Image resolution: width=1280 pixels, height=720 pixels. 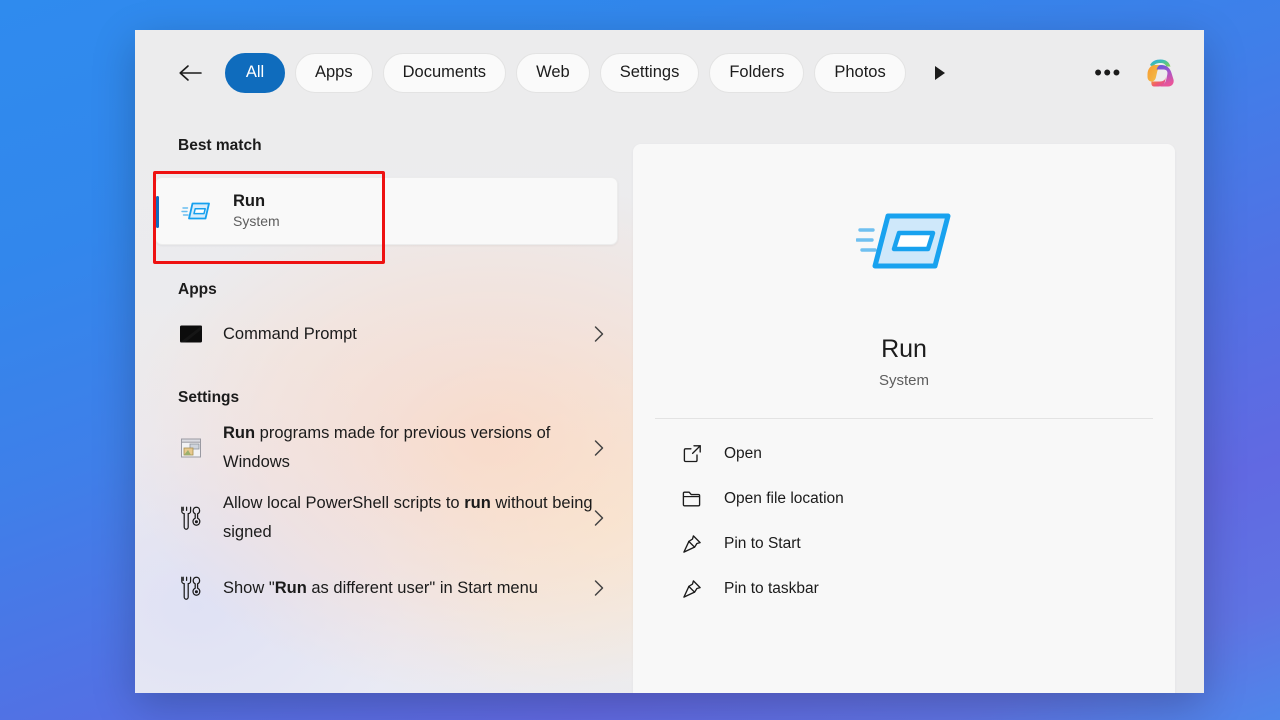 I want to click on back-button, so click(x=190, y=73).